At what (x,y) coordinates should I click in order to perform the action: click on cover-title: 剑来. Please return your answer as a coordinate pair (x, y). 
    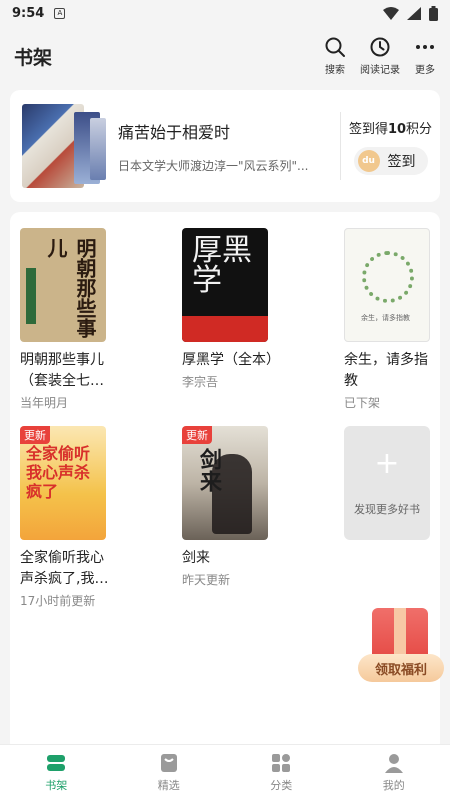
    Looking at the image, I should click on (208, 470).